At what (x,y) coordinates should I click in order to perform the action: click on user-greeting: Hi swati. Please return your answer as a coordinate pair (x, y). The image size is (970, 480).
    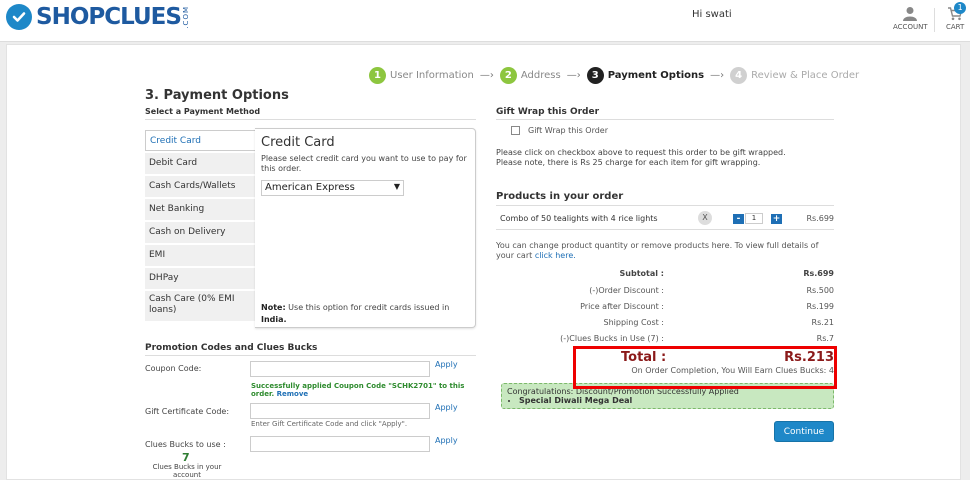
    Looking at the image, I should click on (712, 14).